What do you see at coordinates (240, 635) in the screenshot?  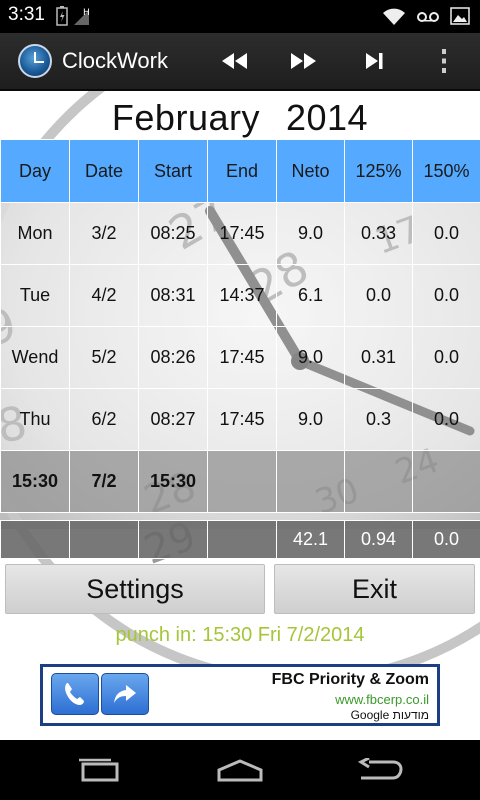 I see `punch-status: punch in: 15:30 Fri 7/2/2014` at bounding box center [240, 635].